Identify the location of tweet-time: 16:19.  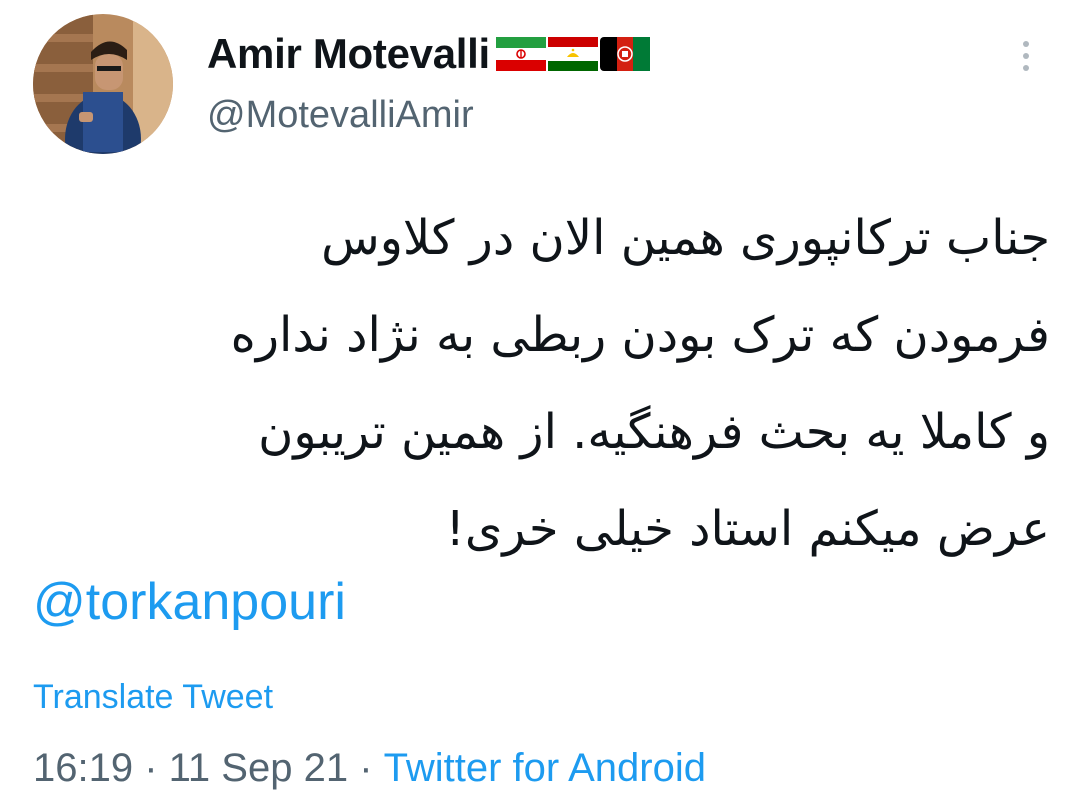
(83, 768).